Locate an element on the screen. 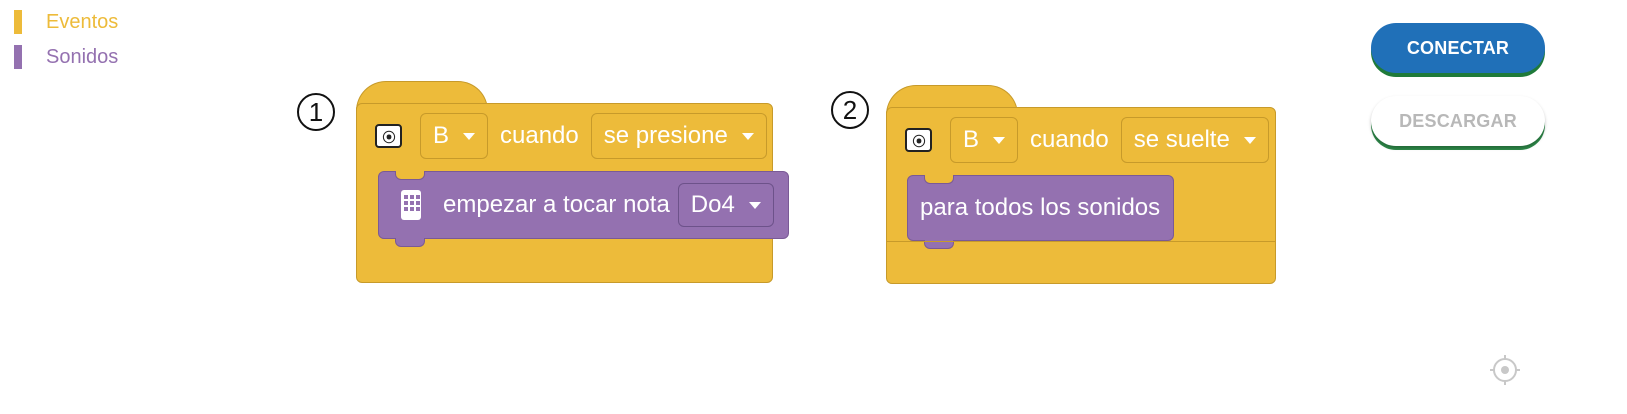  connect-button: CONECTAR is located at coordinates (1458, 48).